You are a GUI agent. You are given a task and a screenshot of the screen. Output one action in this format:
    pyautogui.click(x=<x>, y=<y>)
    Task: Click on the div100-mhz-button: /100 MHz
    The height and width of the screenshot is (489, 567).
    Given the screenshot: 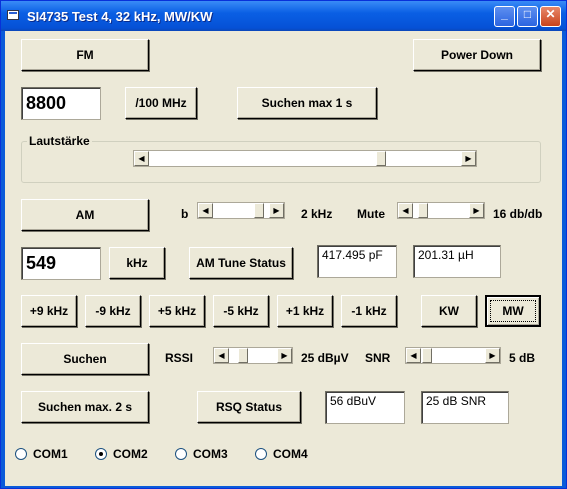 What is the action you would take?
    pyautogui.click(x=161, y=103)
    